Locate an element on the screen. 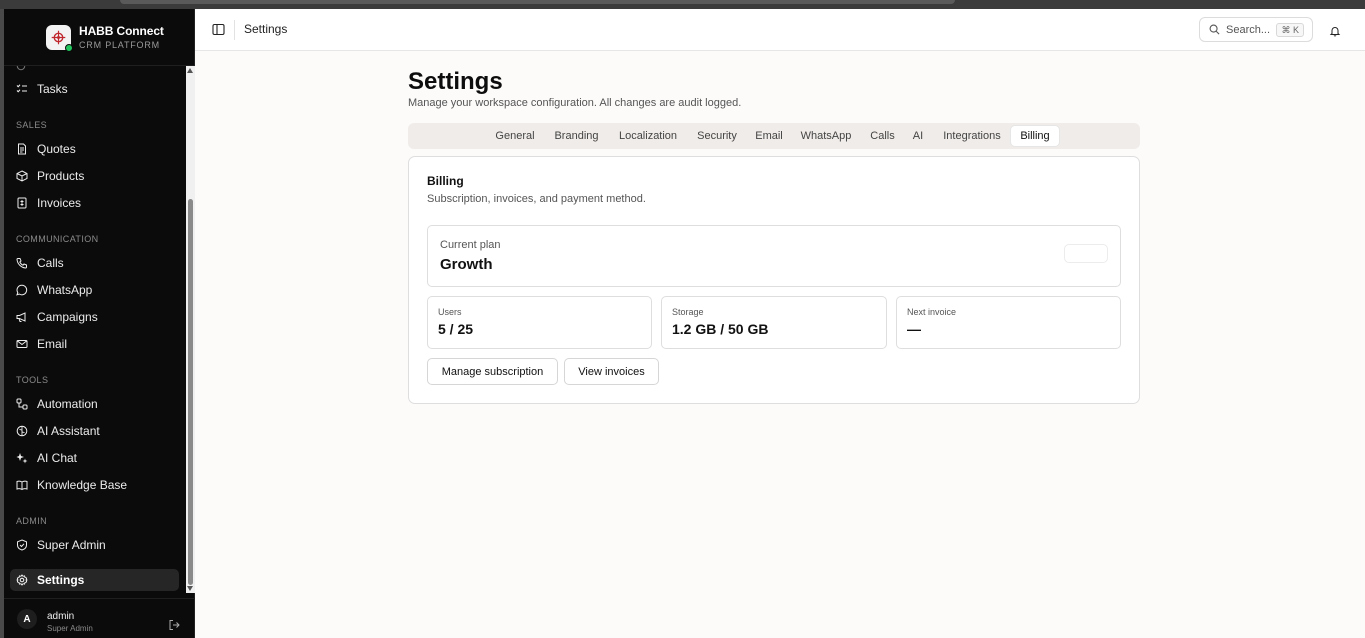 This screenshot has width=1365, height=638. phone-icon is located at coordinates (22, 263).